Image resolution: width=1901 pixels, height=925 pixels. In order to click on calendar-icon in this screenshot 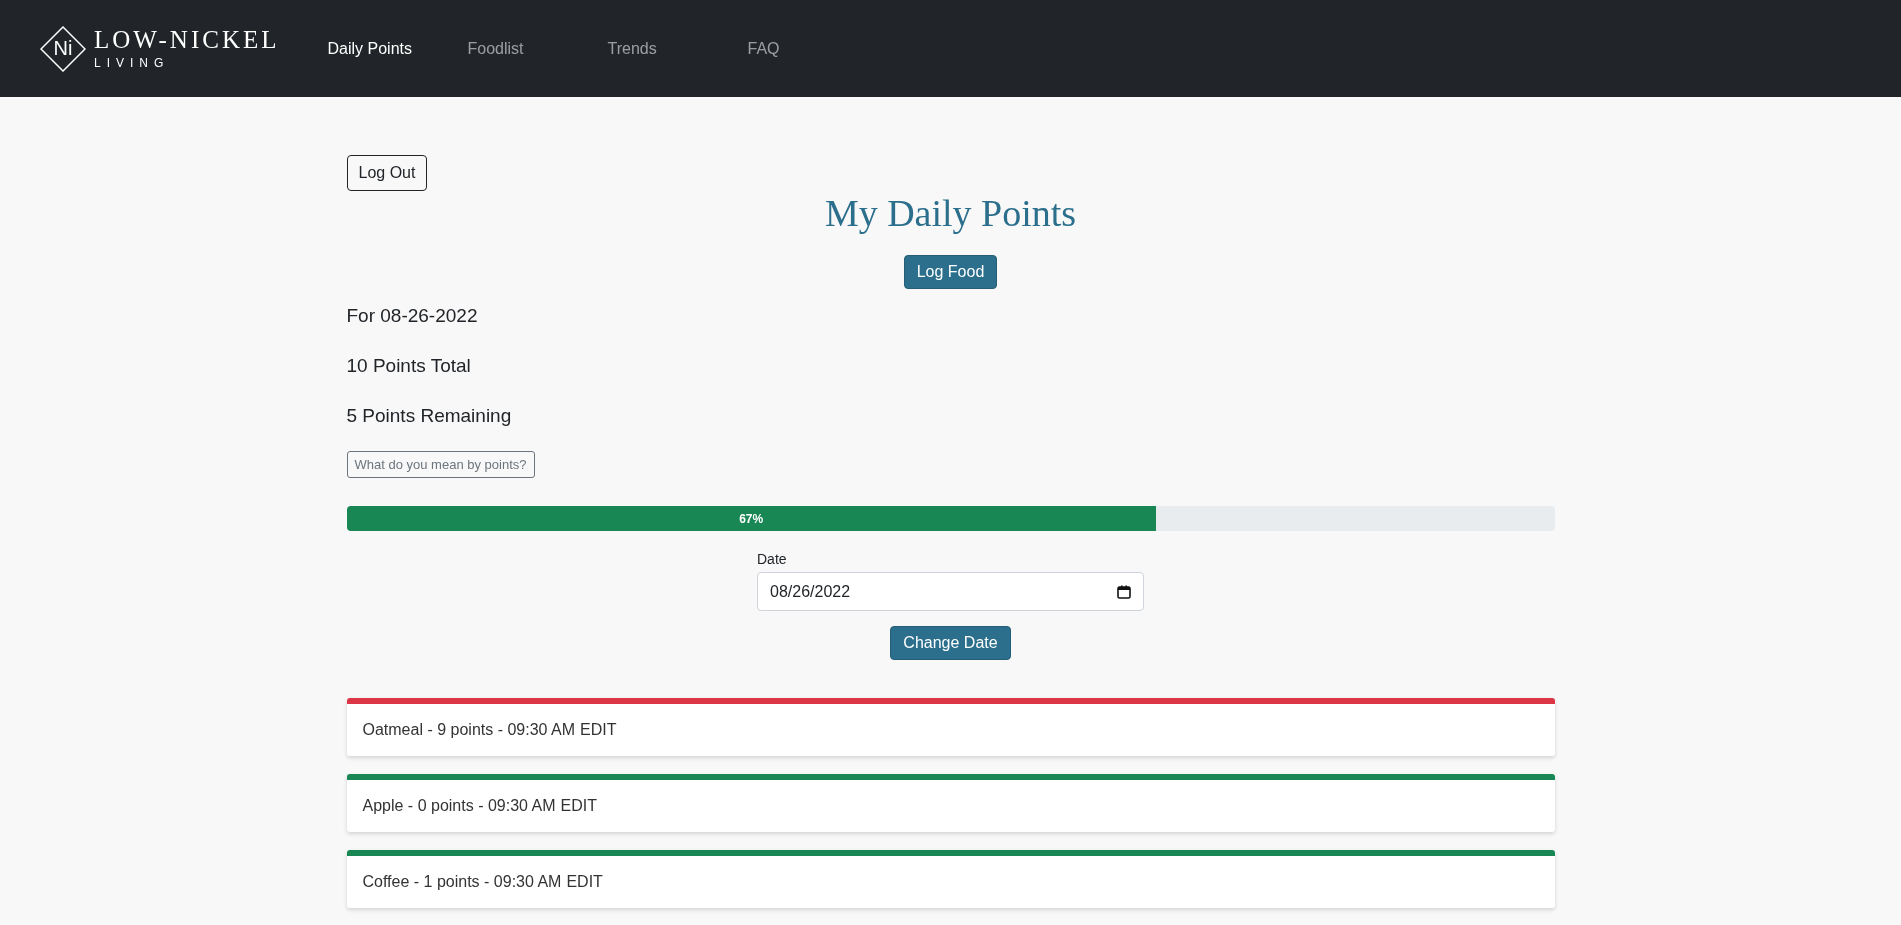, I will do `click(1124, 591)`.